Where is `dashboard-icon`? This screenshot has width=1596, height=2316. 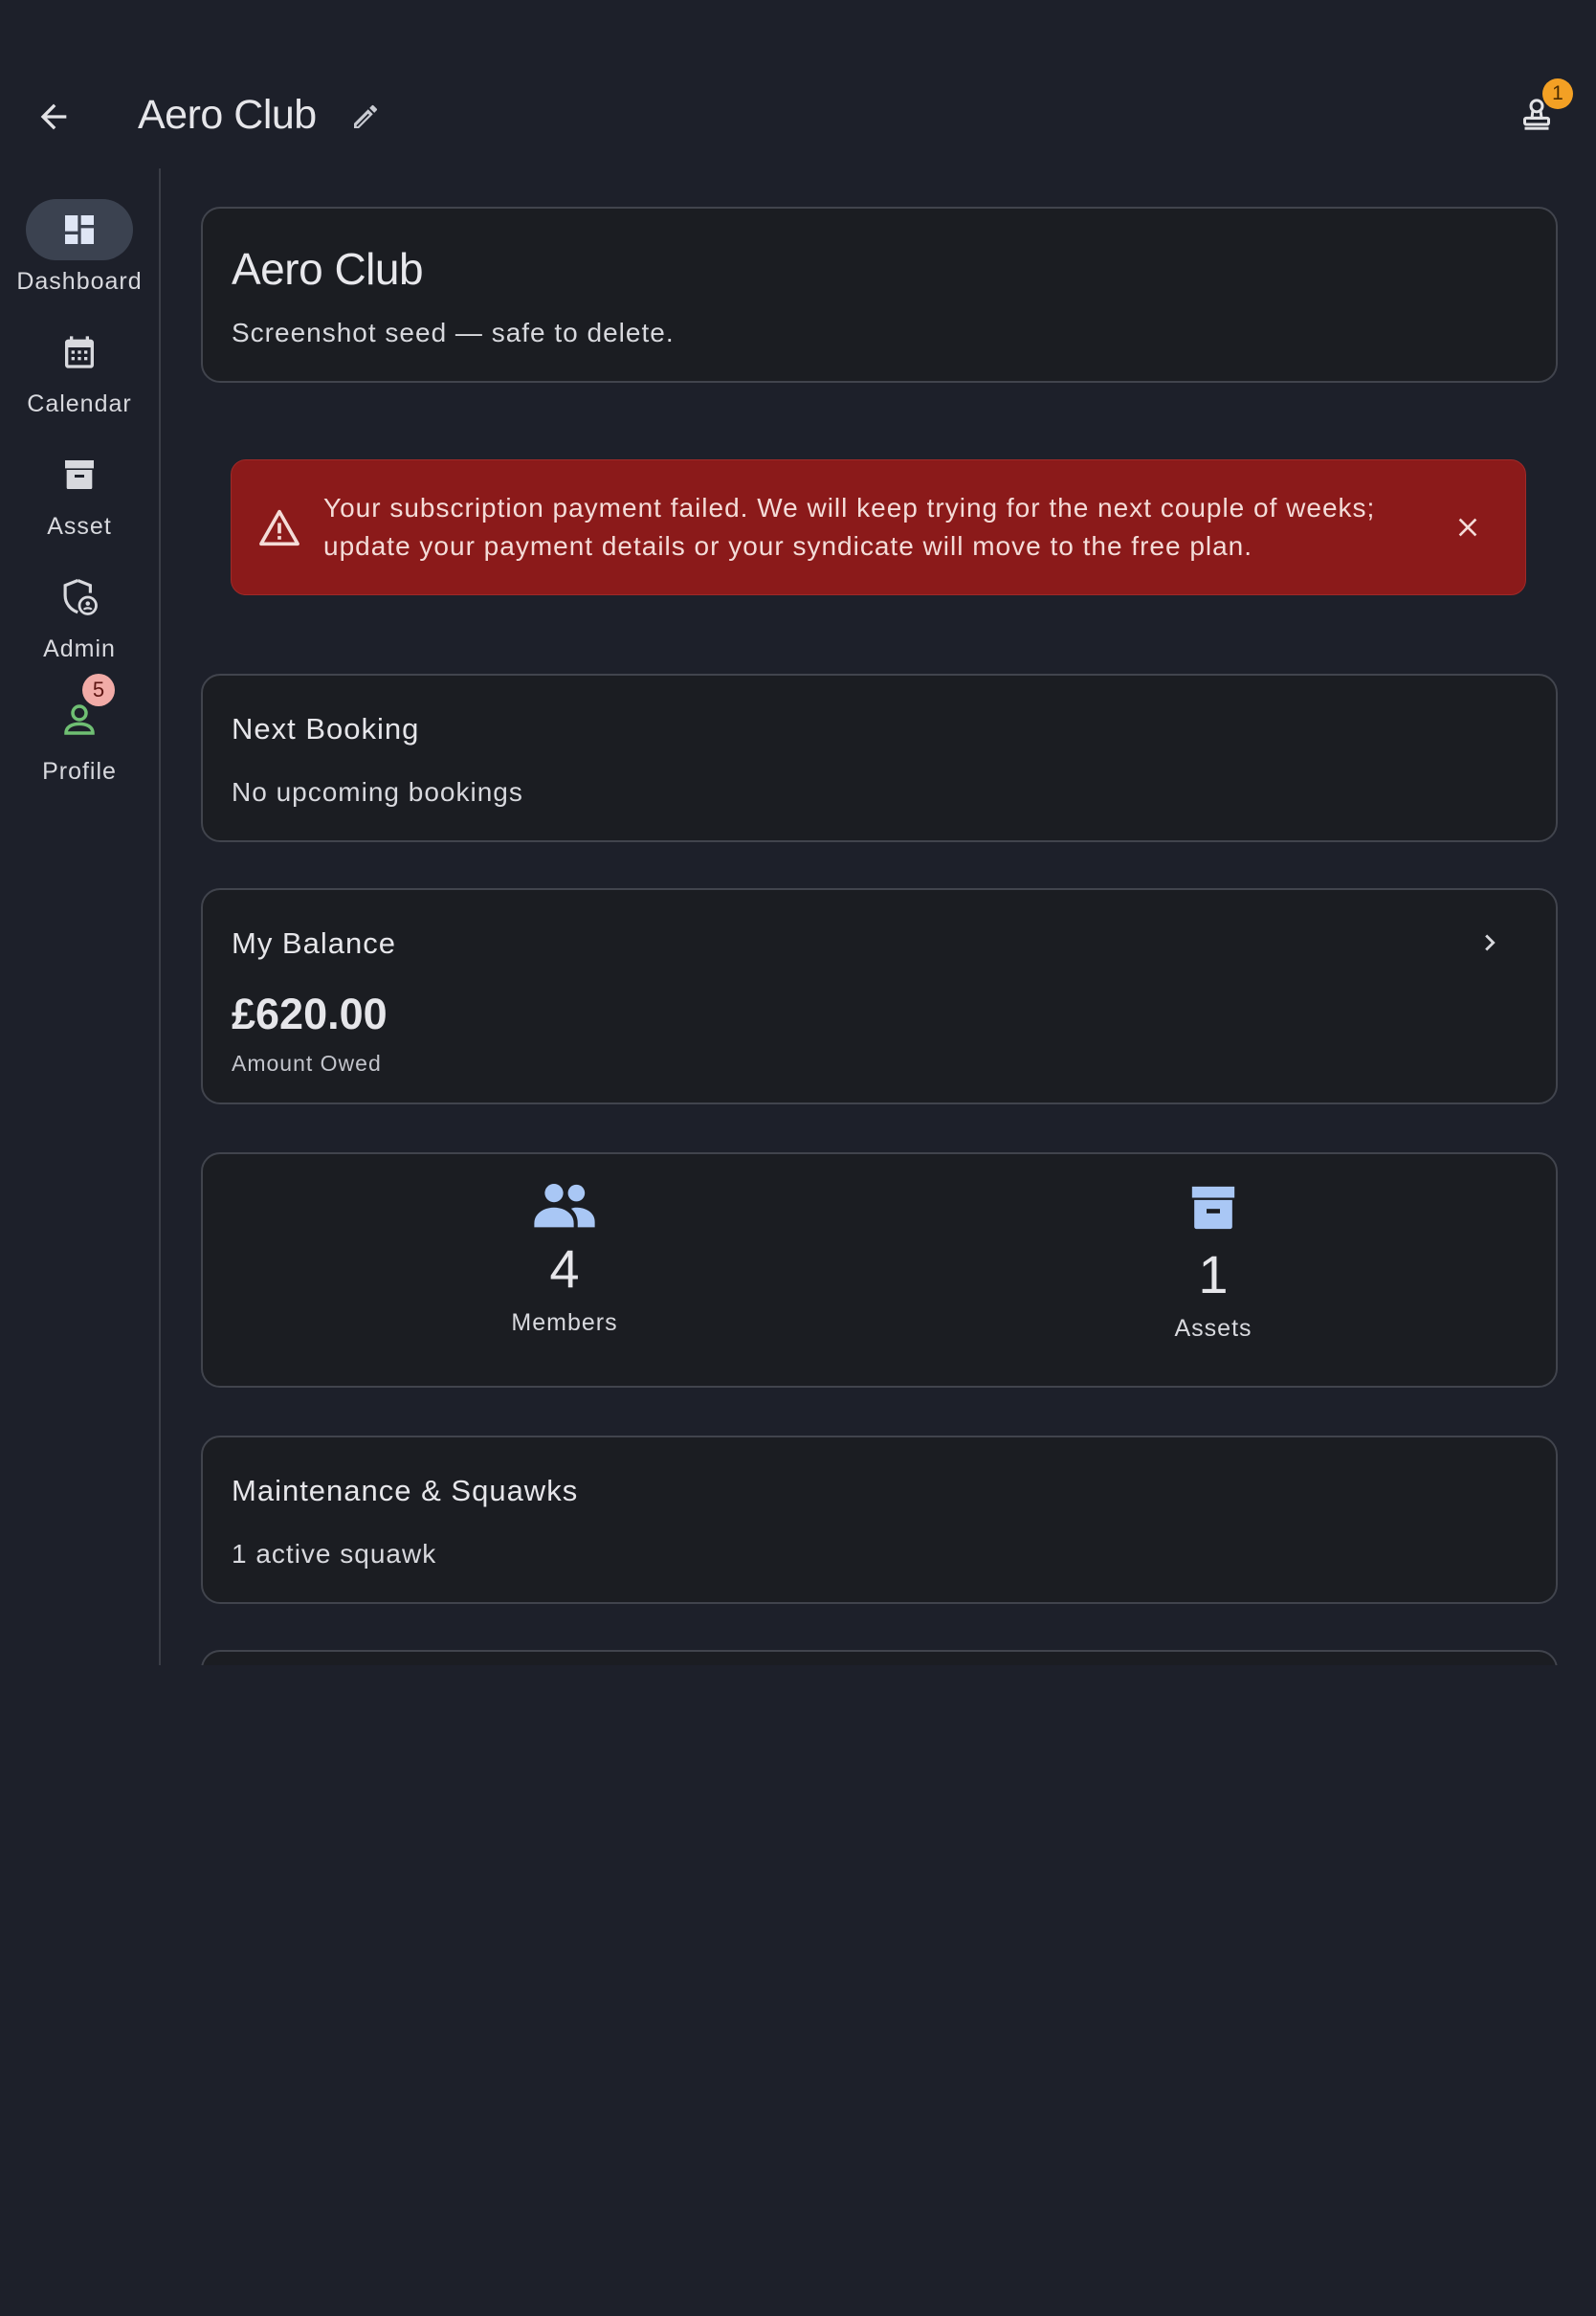
dashboard-icon is located at coordinates (80, 229).